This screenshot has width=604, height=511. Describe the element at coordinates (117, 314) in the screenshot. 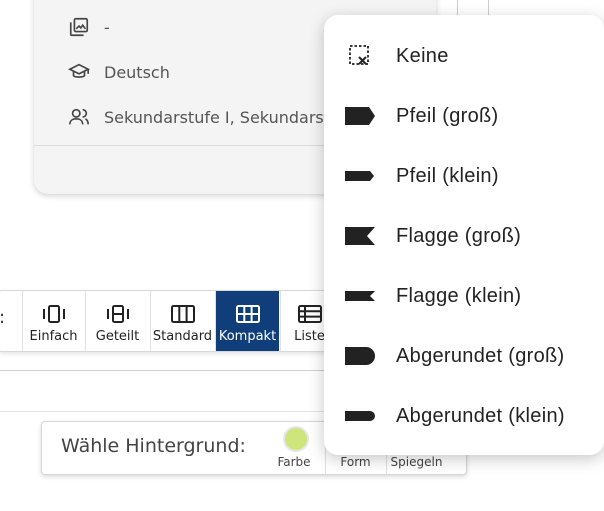

I see `split-card-icon` at that location.